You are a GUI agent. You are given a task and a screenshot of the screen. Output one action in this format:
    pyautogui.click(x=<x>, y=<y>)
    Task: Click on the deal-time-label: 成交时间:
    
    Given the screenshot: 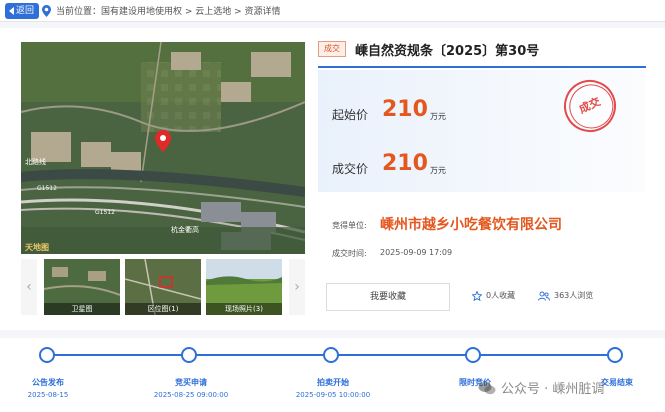 What is the action you would take?
    pyautogui.click(x=349, y=253)
    